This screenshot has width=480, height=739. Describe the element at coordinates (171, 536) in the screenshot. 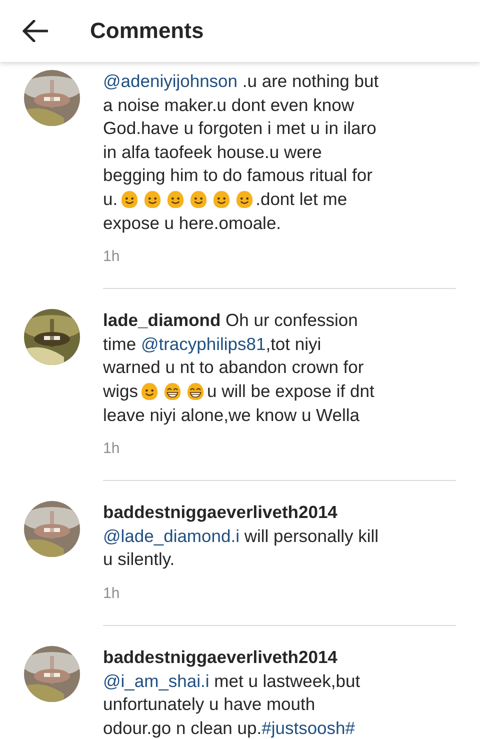

I see `mention-link: @lade_diamond.i` at that location.